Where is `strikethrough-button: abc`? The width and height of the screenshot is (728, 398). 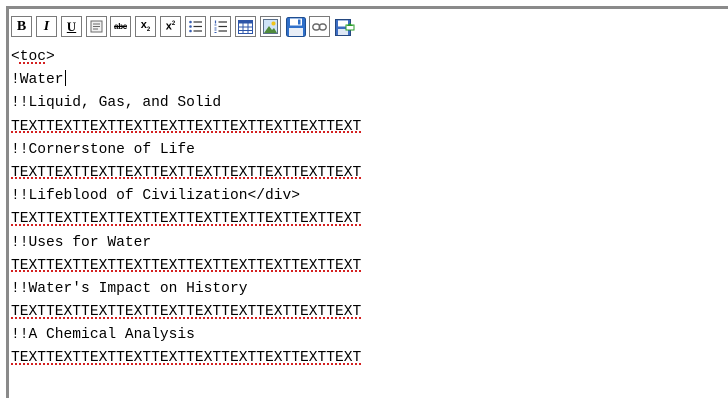 strikethrough-button: abc is located at coordinates (120, 26).